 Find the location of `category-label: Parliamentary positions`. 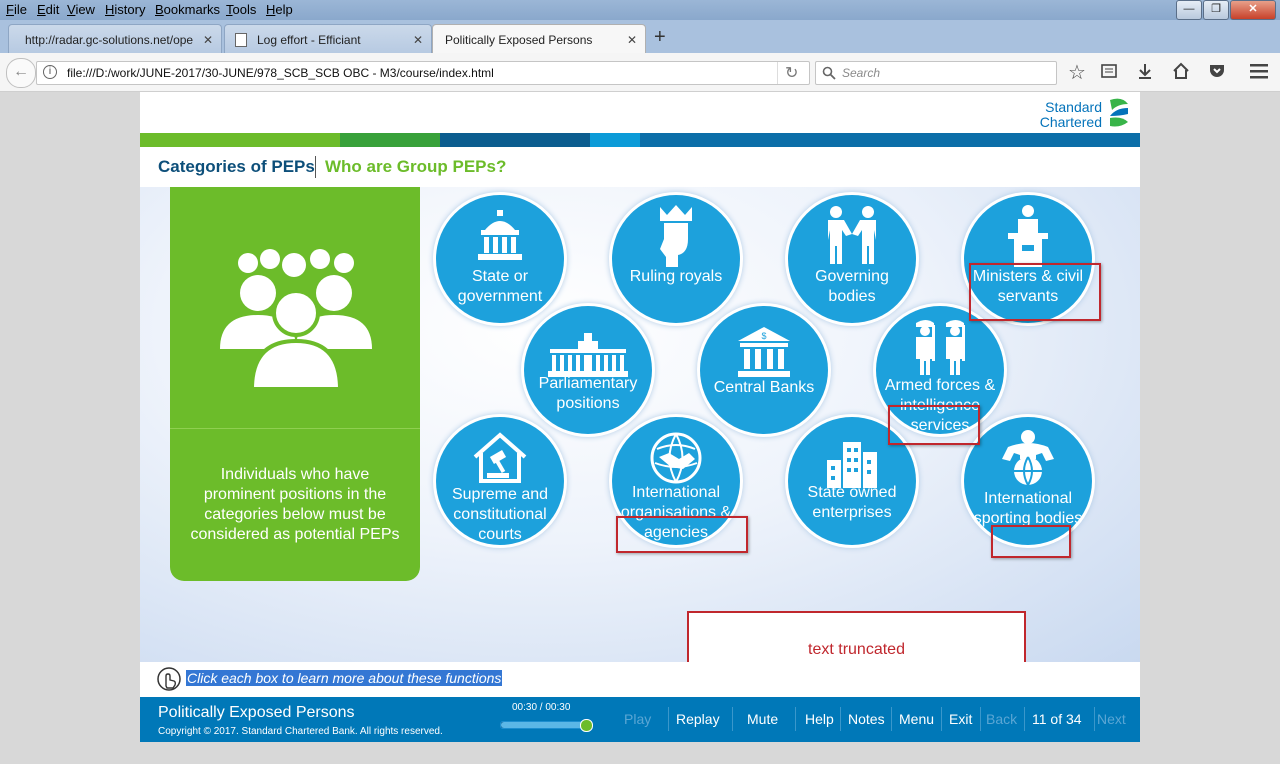

category-label: Parliamentary positions is located at coordinates (588, 393).